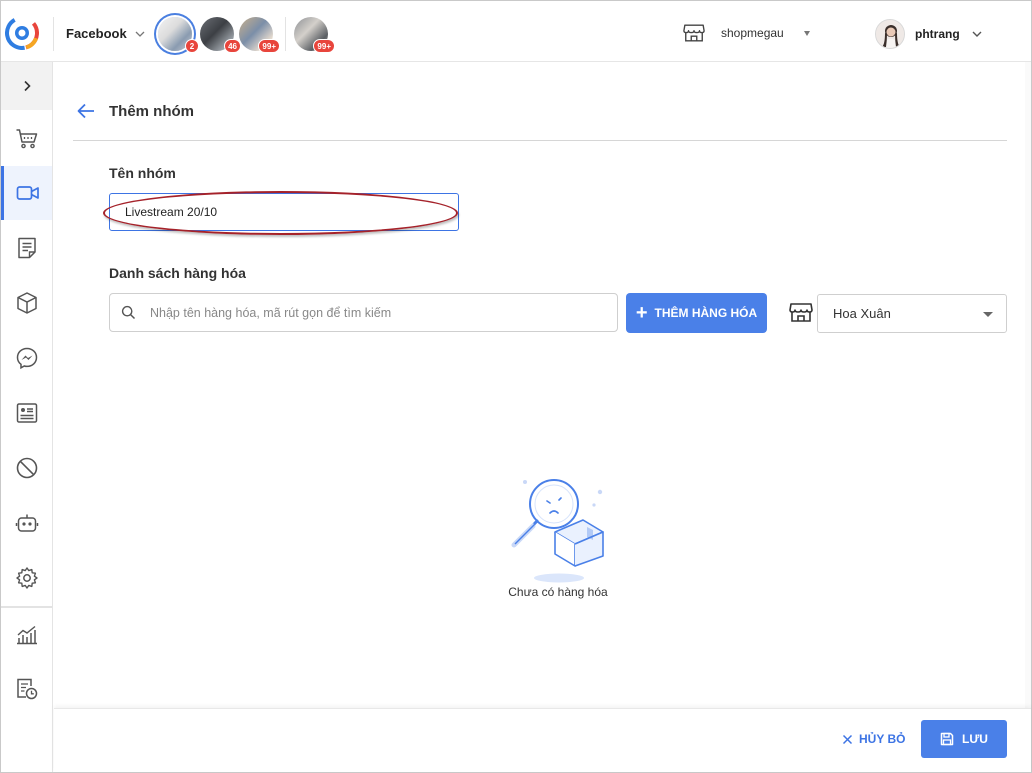 This screenshot has height=773, width=1032. Describe the element at coordinates (22, 33) in the screenshot. I see `app-logo` at that location.